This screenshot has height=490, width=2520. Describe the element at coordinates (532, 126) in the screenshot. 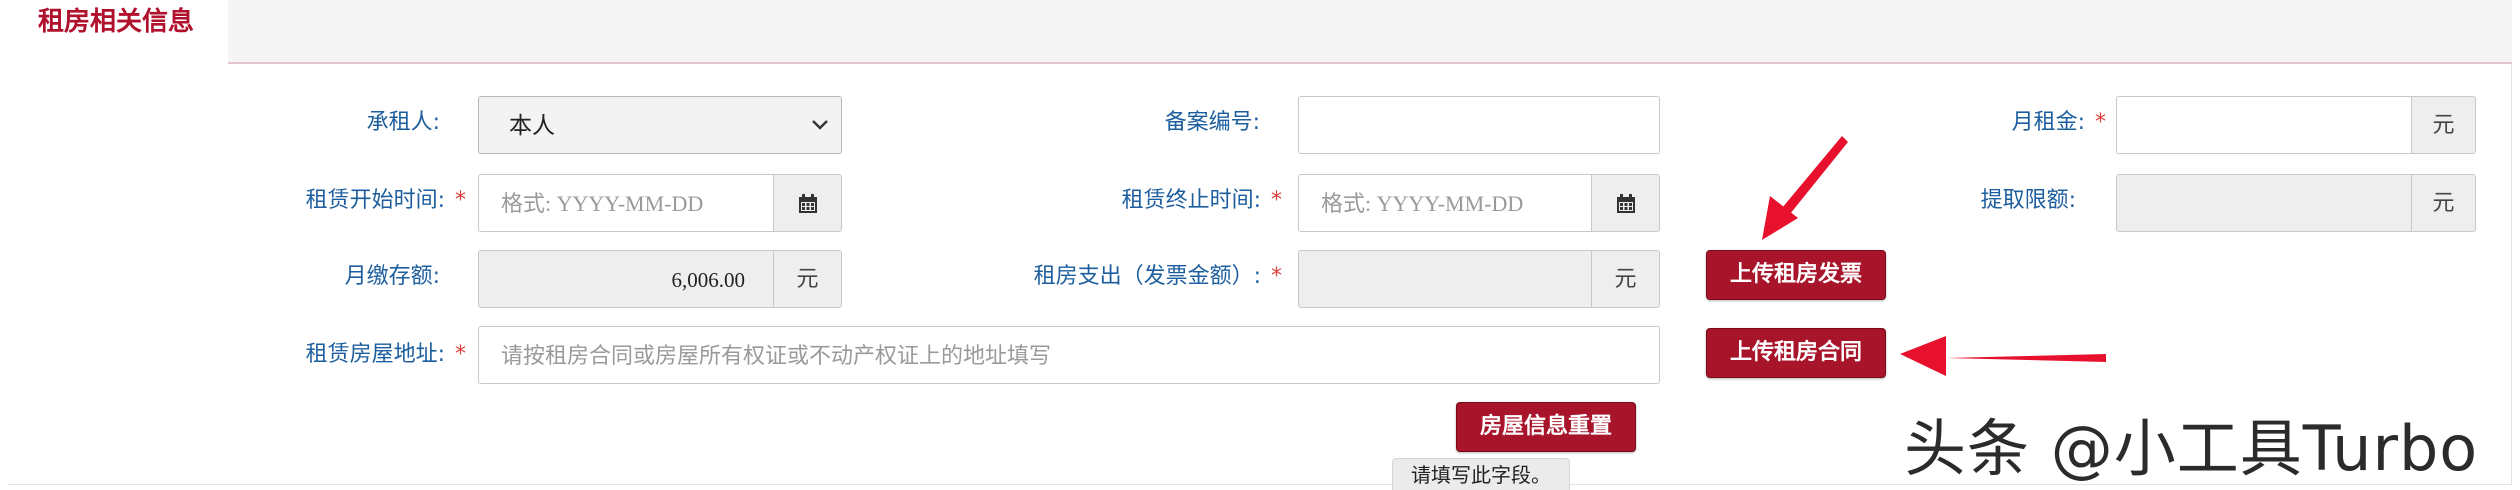

I see `tenant-selected-value: 本人` at that location.